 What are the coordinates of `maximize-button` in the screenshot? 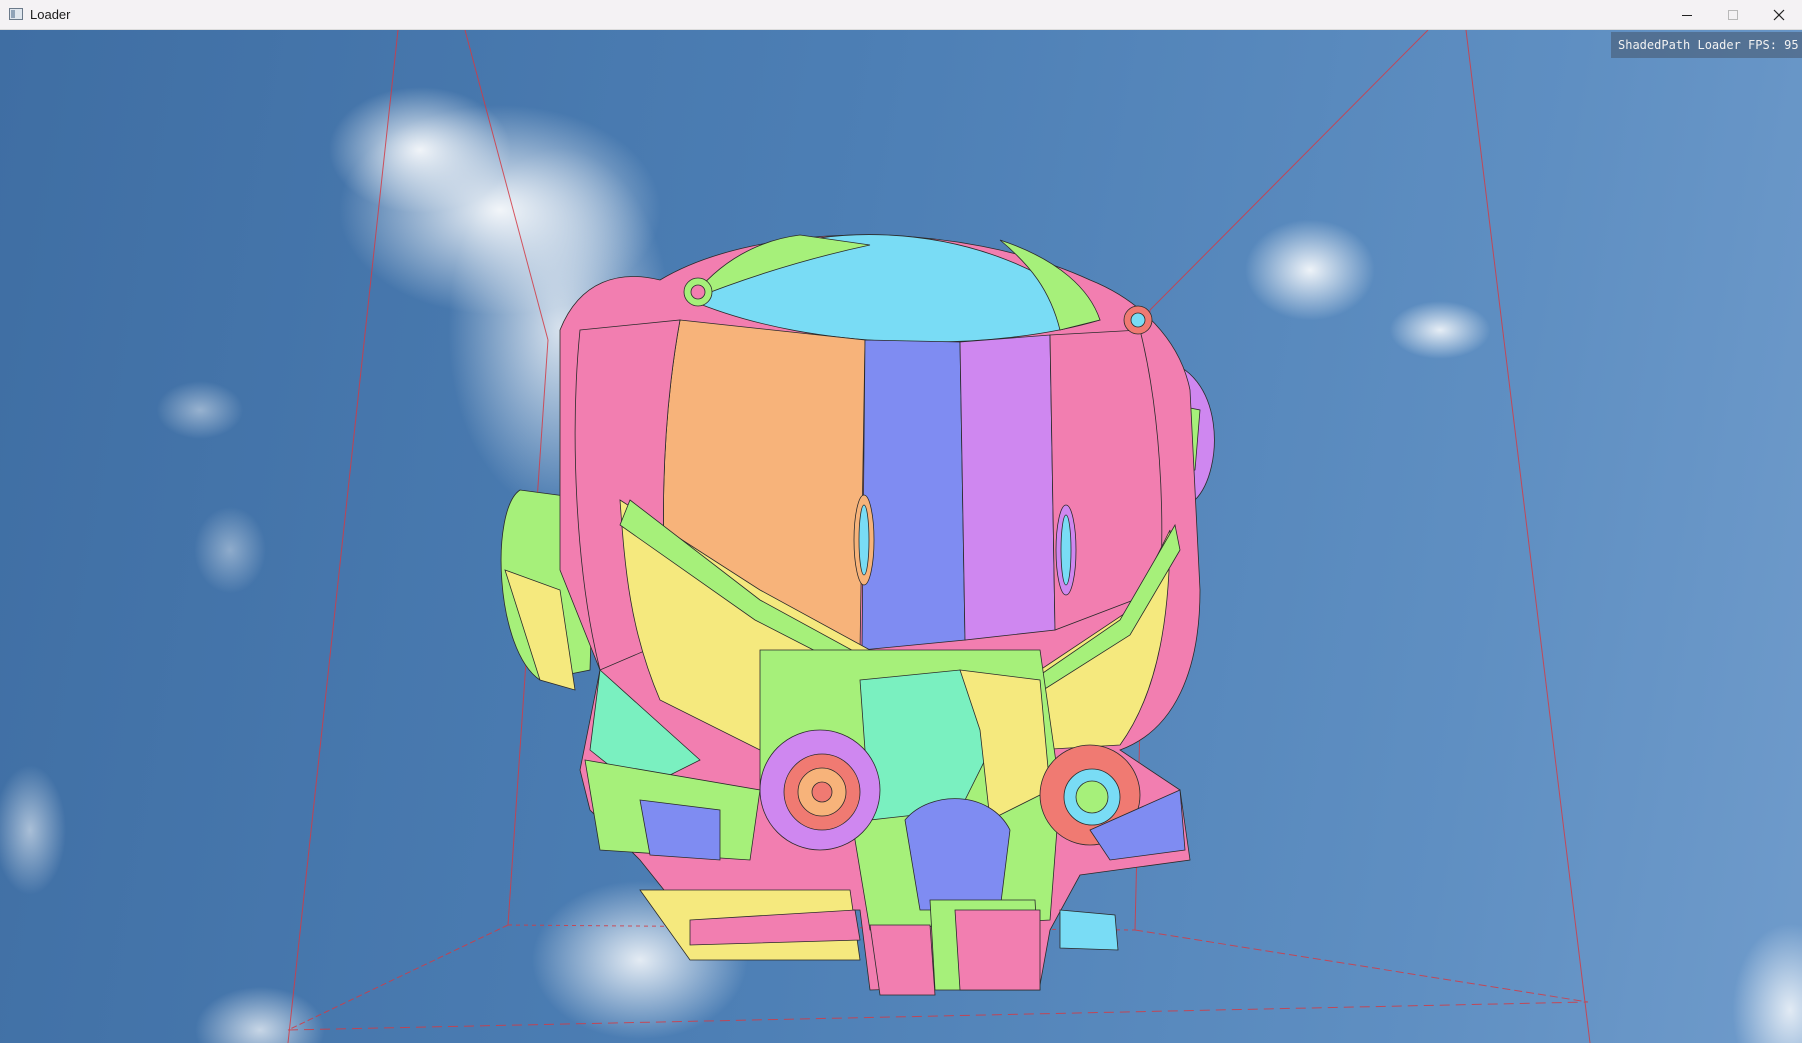 It's located at (1733, 15).